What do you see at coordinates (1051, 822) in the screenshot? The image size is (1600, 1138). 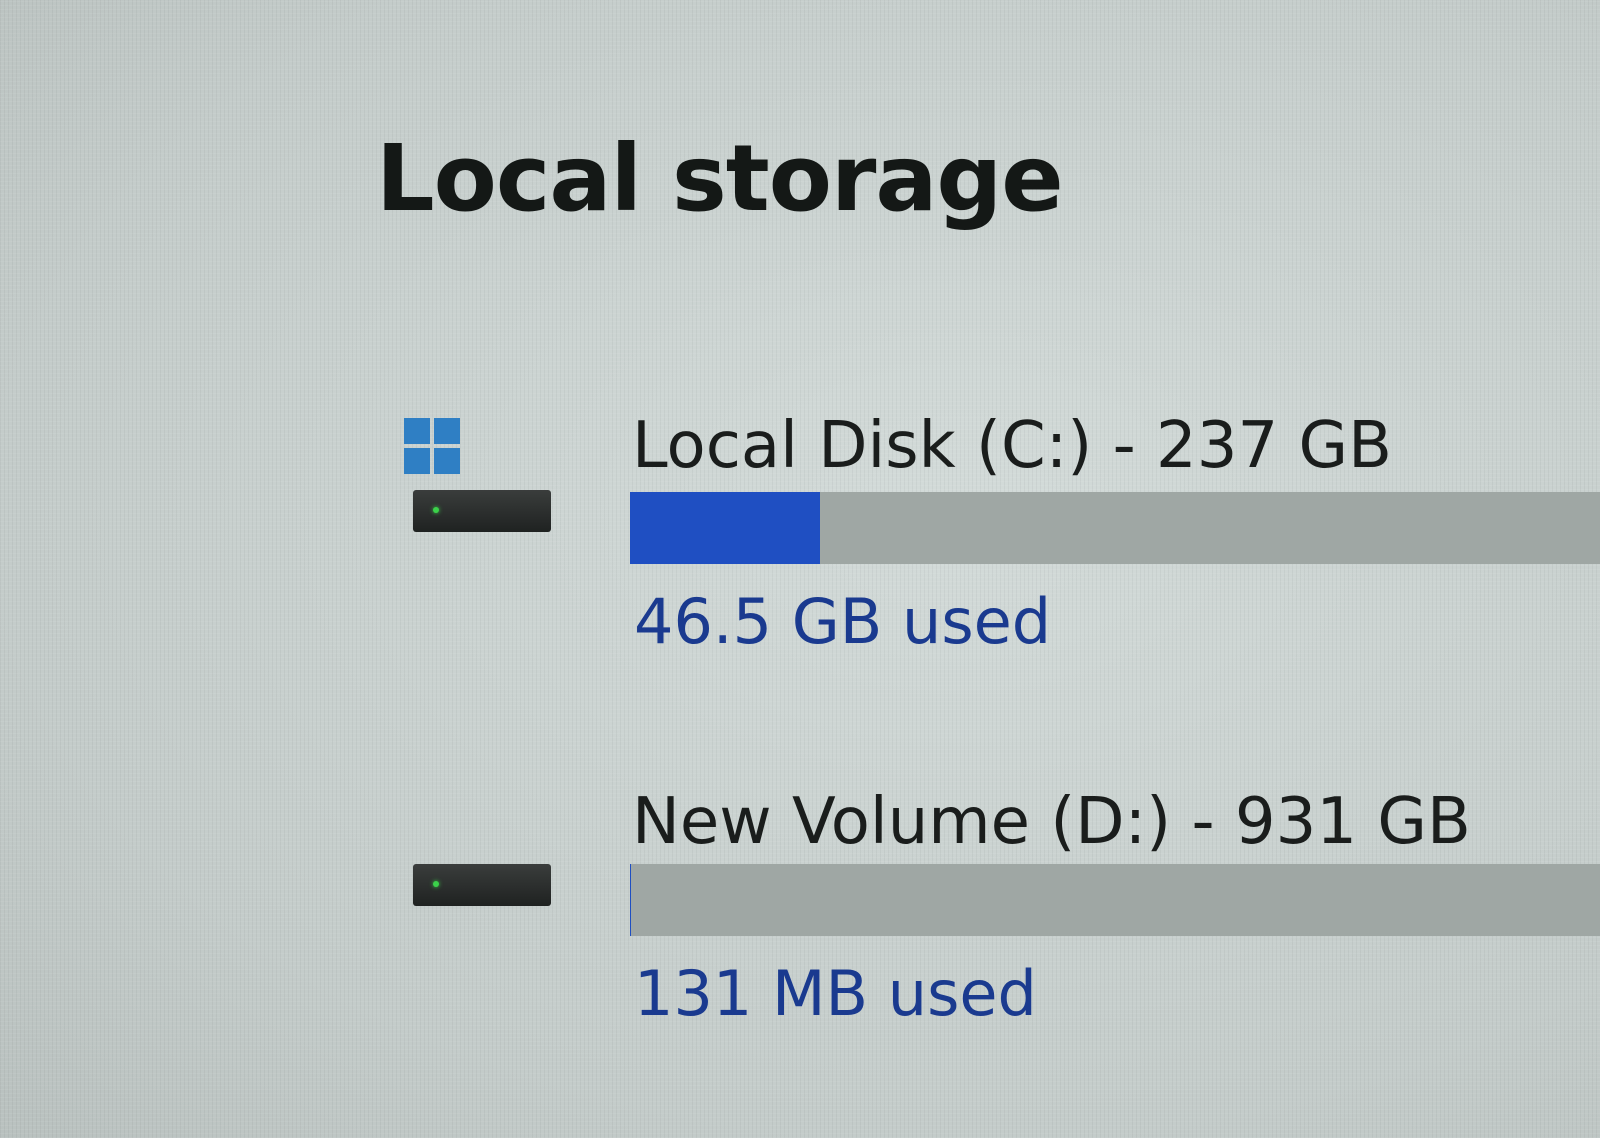 I see `drive-name: New Volume (D:) - 931 GB` at bounding box center [1051, 822].